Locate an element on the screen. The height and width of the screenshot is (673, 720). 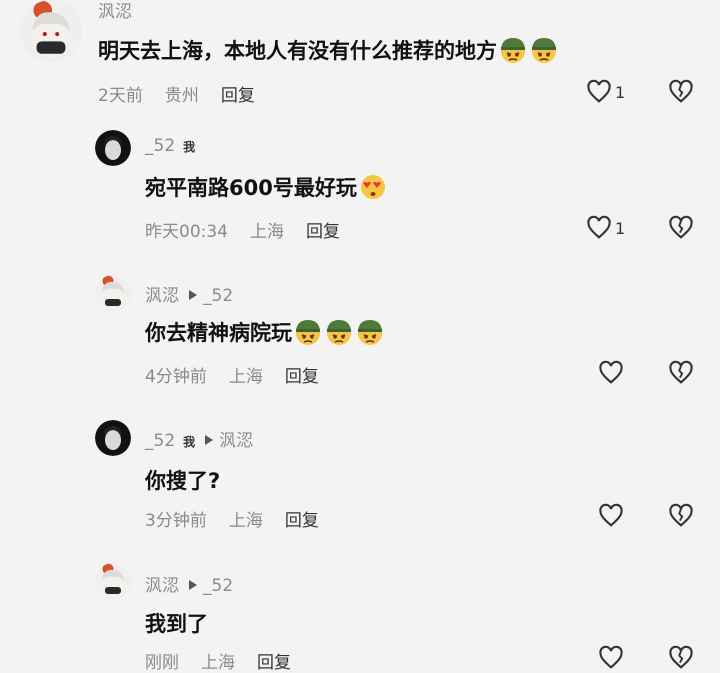
comment-meta: 昨天00:34 上海 回复 is located at coordinates (253, 229).